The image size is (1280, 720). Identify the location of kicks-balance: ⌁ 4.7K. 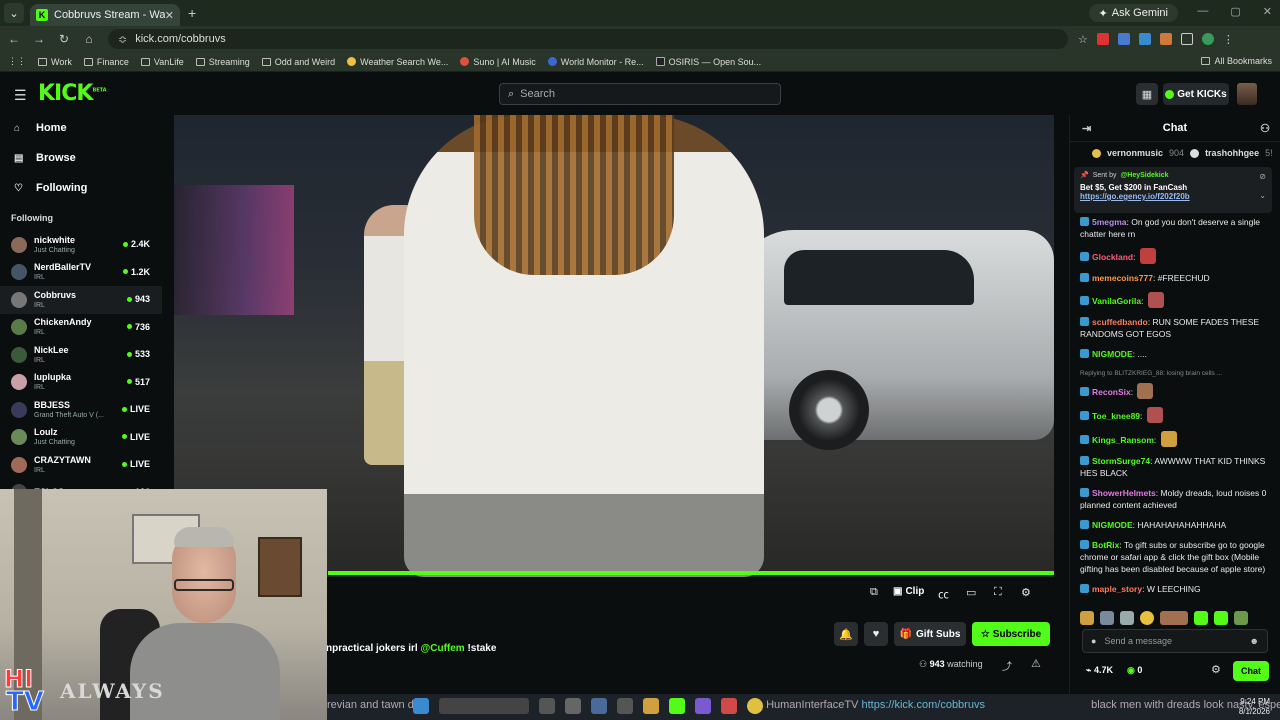
(1099, 670).